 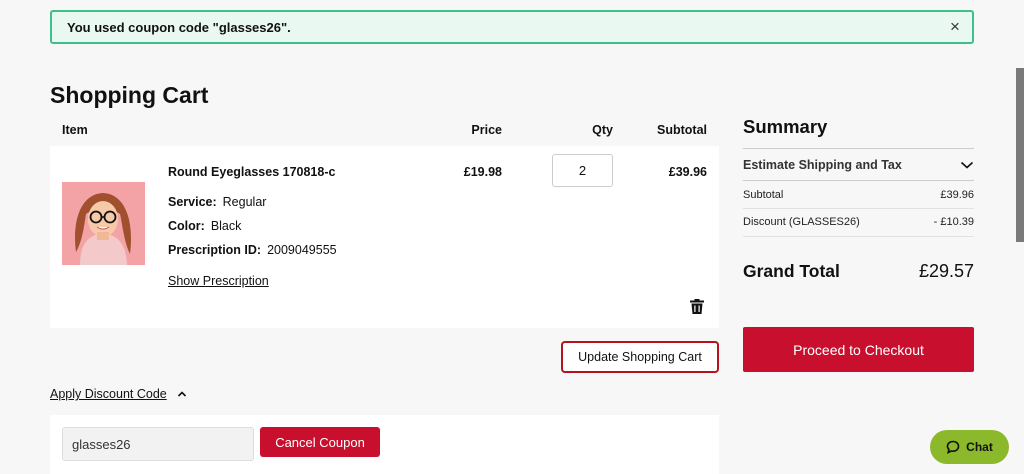 I want to click on product-image, so click(x=103, y=223).